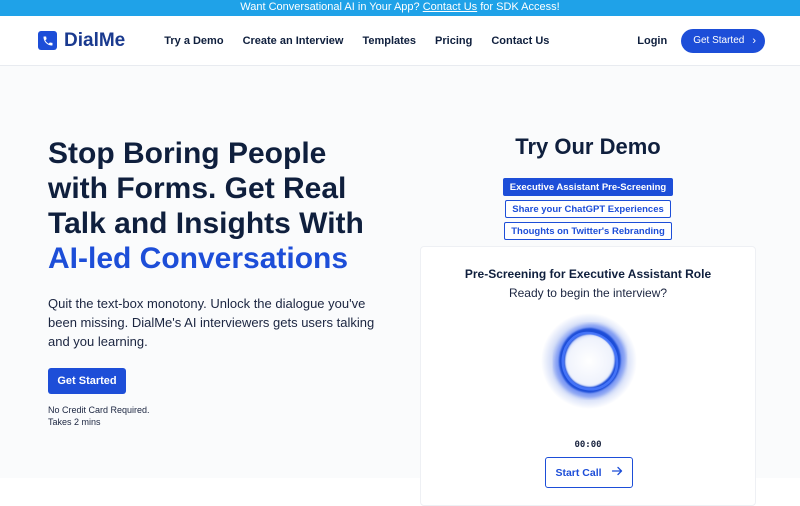  I want to click on headline-accent: AI-led Conversations, so click(198, 258).